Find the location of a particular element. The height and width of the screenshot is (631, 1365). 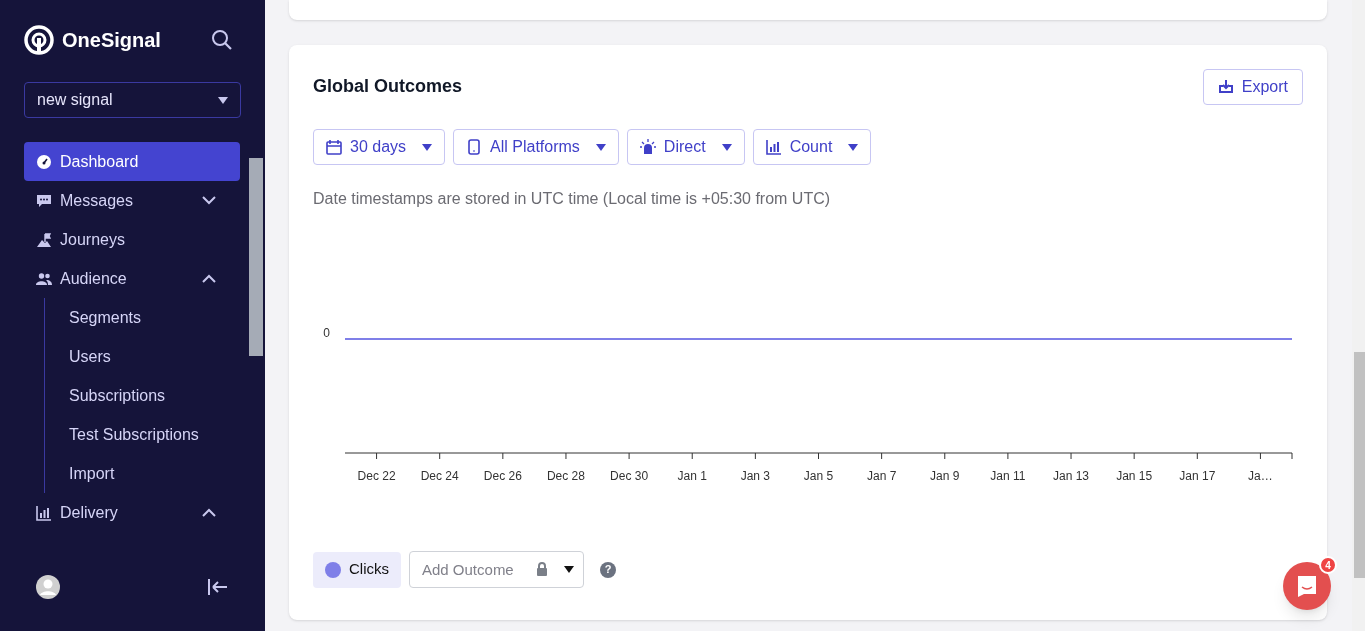

bar-chart-icon is located at coordinates (773, 147).